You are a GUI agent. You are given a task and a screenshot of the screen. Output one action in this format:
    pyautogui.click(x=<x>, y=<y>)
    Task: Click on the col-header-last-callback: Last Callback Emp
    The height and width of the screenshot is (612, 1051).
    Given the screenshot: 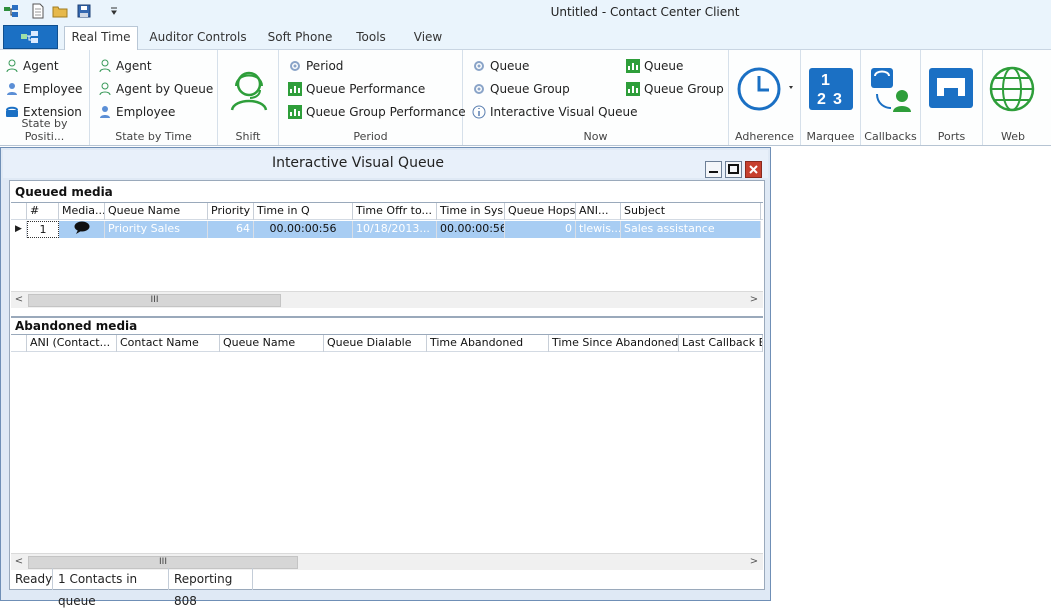 What is the action you would take?
    pyautogui.click(x=721, y=343)
    